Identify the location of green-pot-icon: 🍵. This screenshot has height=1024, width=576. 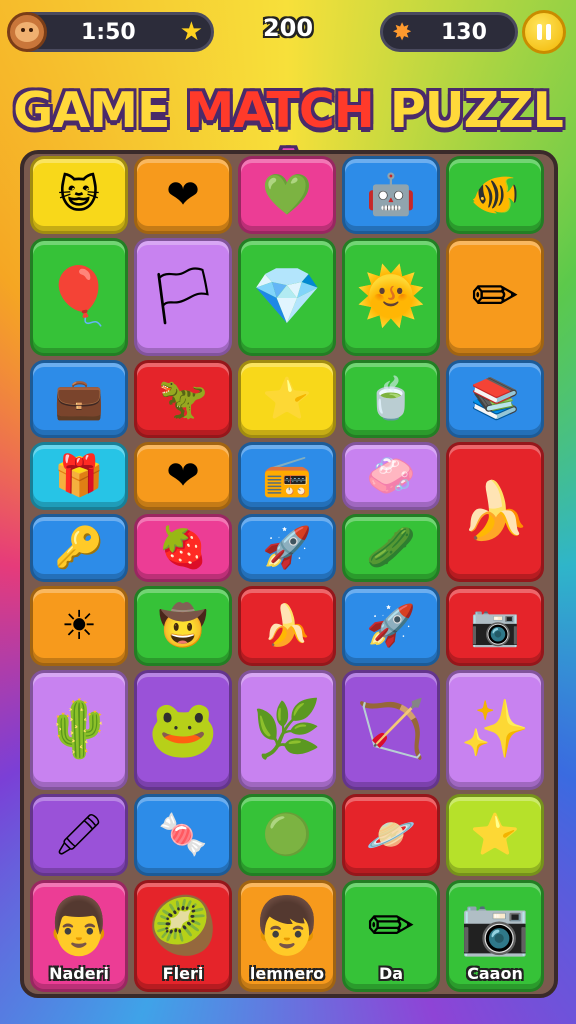
(391, 399).